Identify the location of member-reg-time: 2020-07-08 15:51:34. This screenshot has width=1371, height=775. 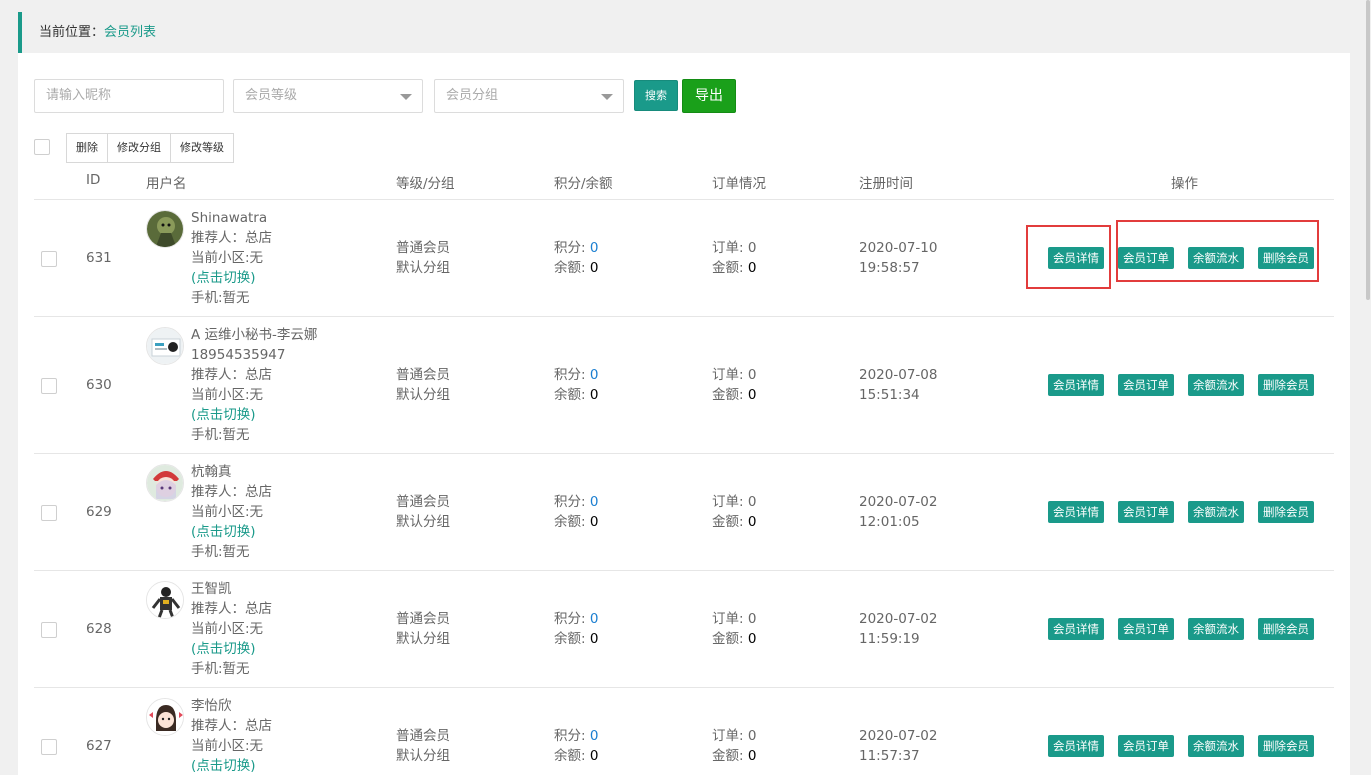
(898, 385).